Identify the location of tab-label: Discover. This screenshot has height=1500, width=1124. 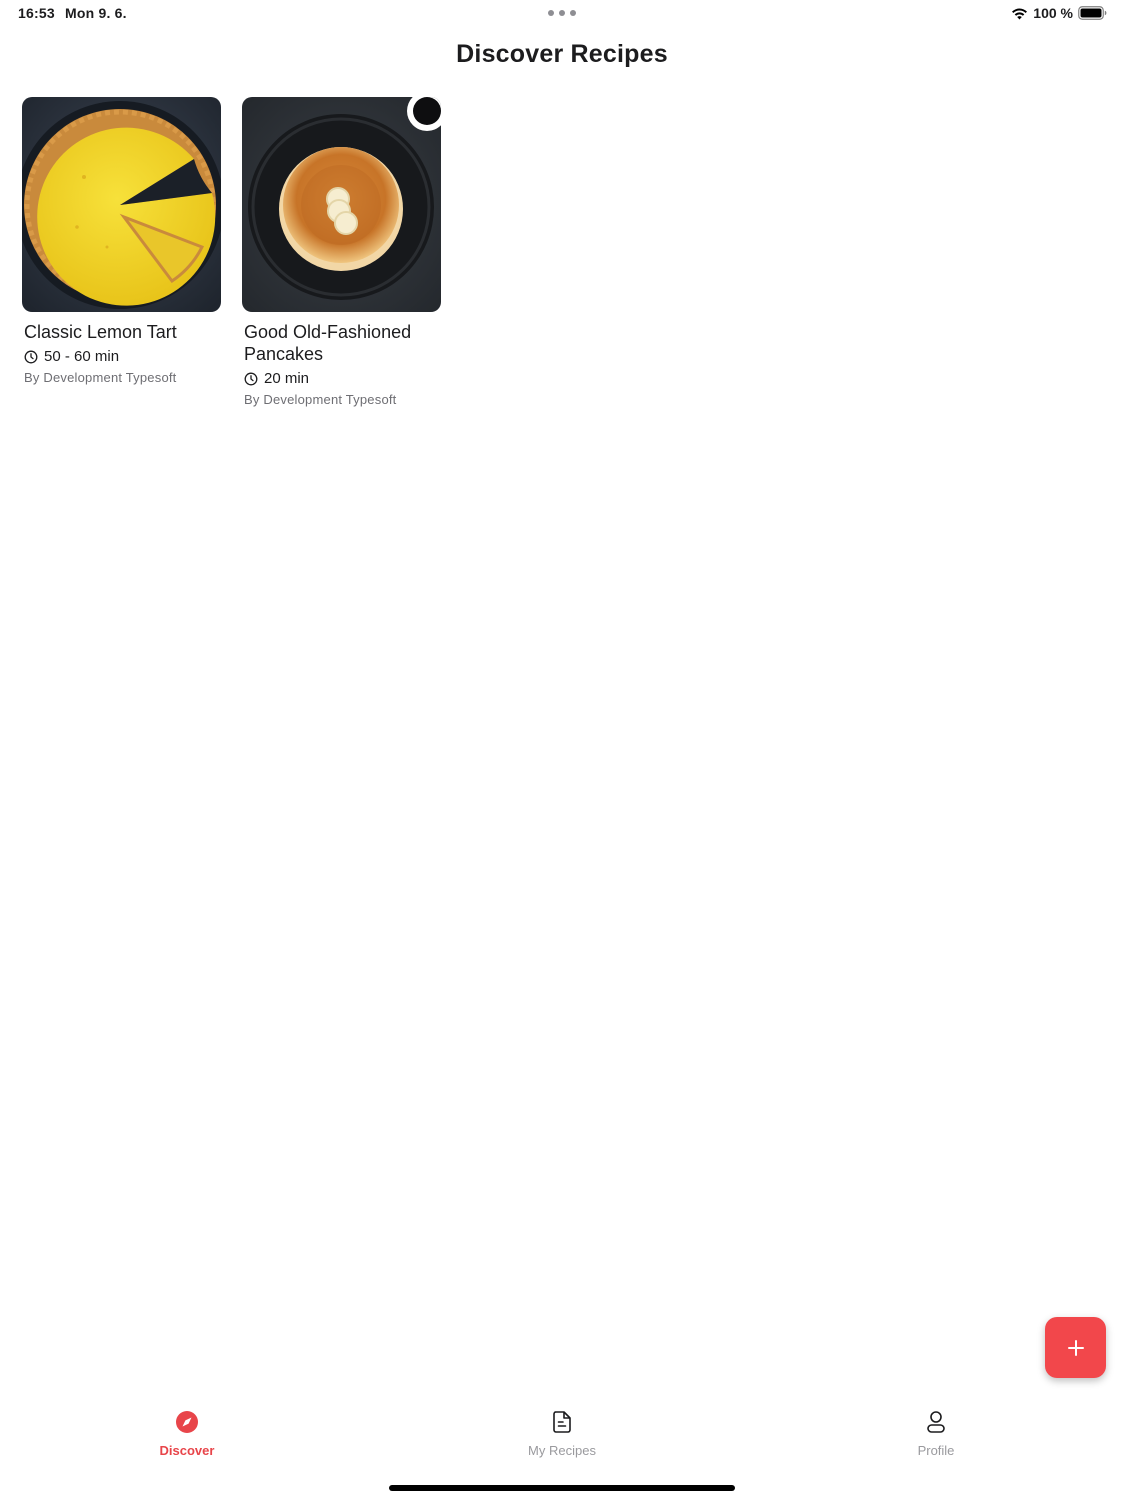
(187, 1450).